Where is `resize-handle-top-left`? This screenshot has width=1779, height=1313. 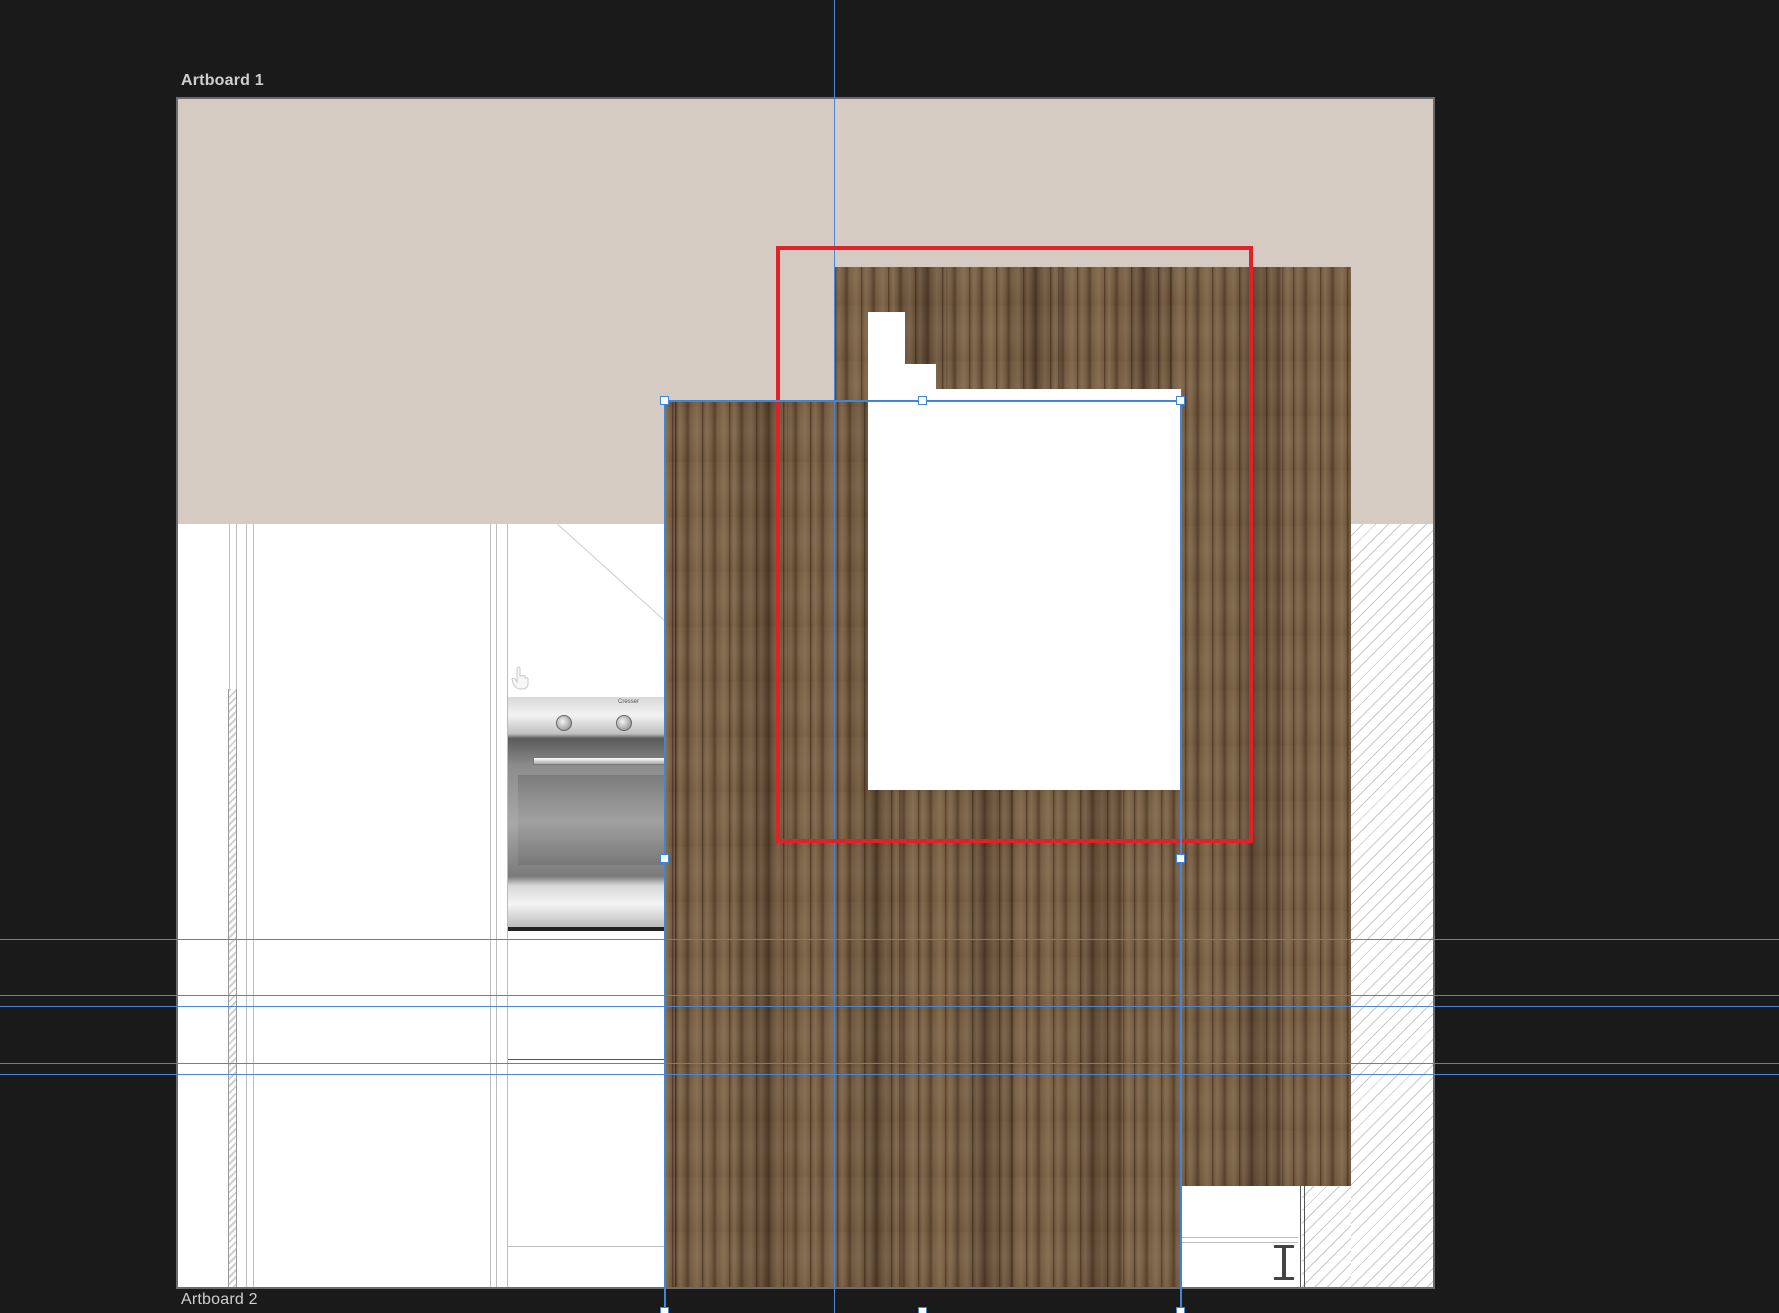
resize-handle-top-left is located at coordinates (664, 400).